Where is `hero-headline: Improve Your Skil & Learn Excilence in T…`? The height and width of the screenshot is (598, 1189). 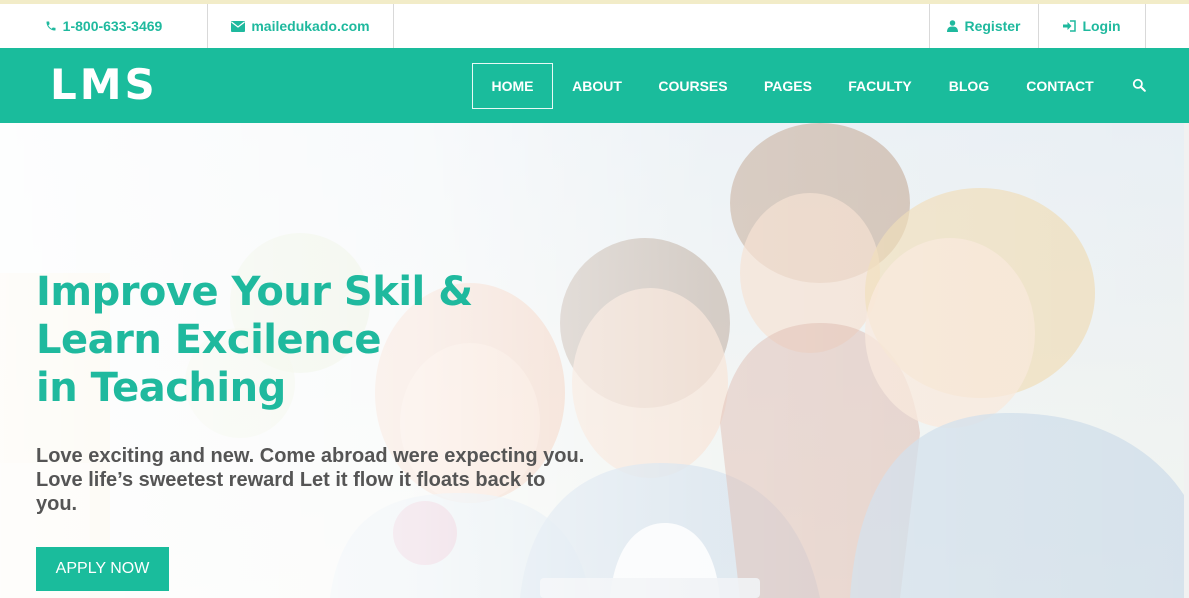
hero-headline: Improve Your Skil & Learn Excilence in T… is located at coordinates (296, 340).